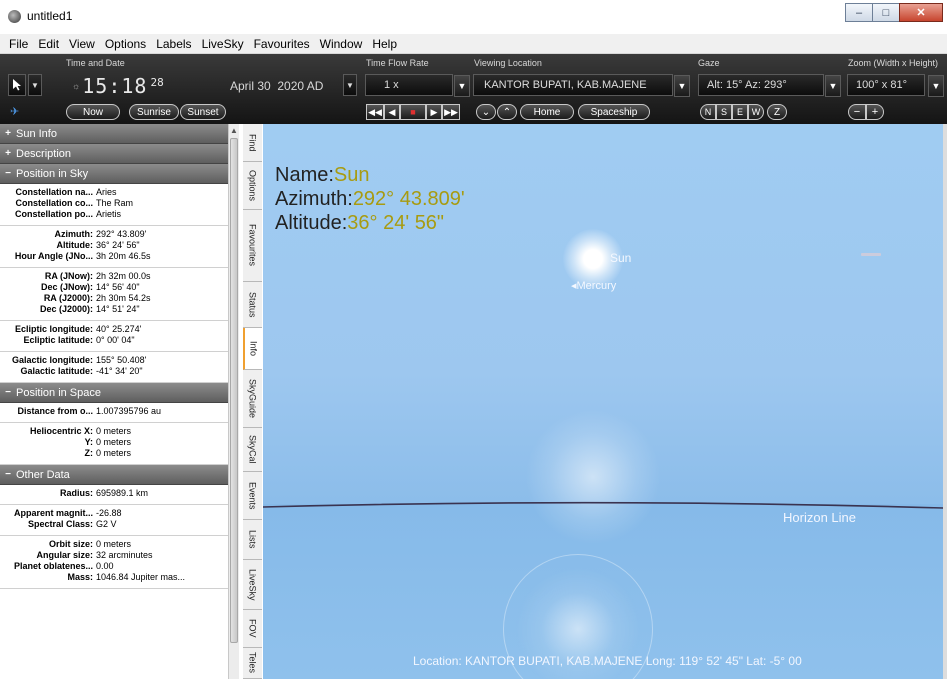 Image resolution: width=947 pixels, height=679 pixels. Describe the element at coordinates (114, 192) in the screenshot. I see `data-row: Constellation na... Aries` at that location.